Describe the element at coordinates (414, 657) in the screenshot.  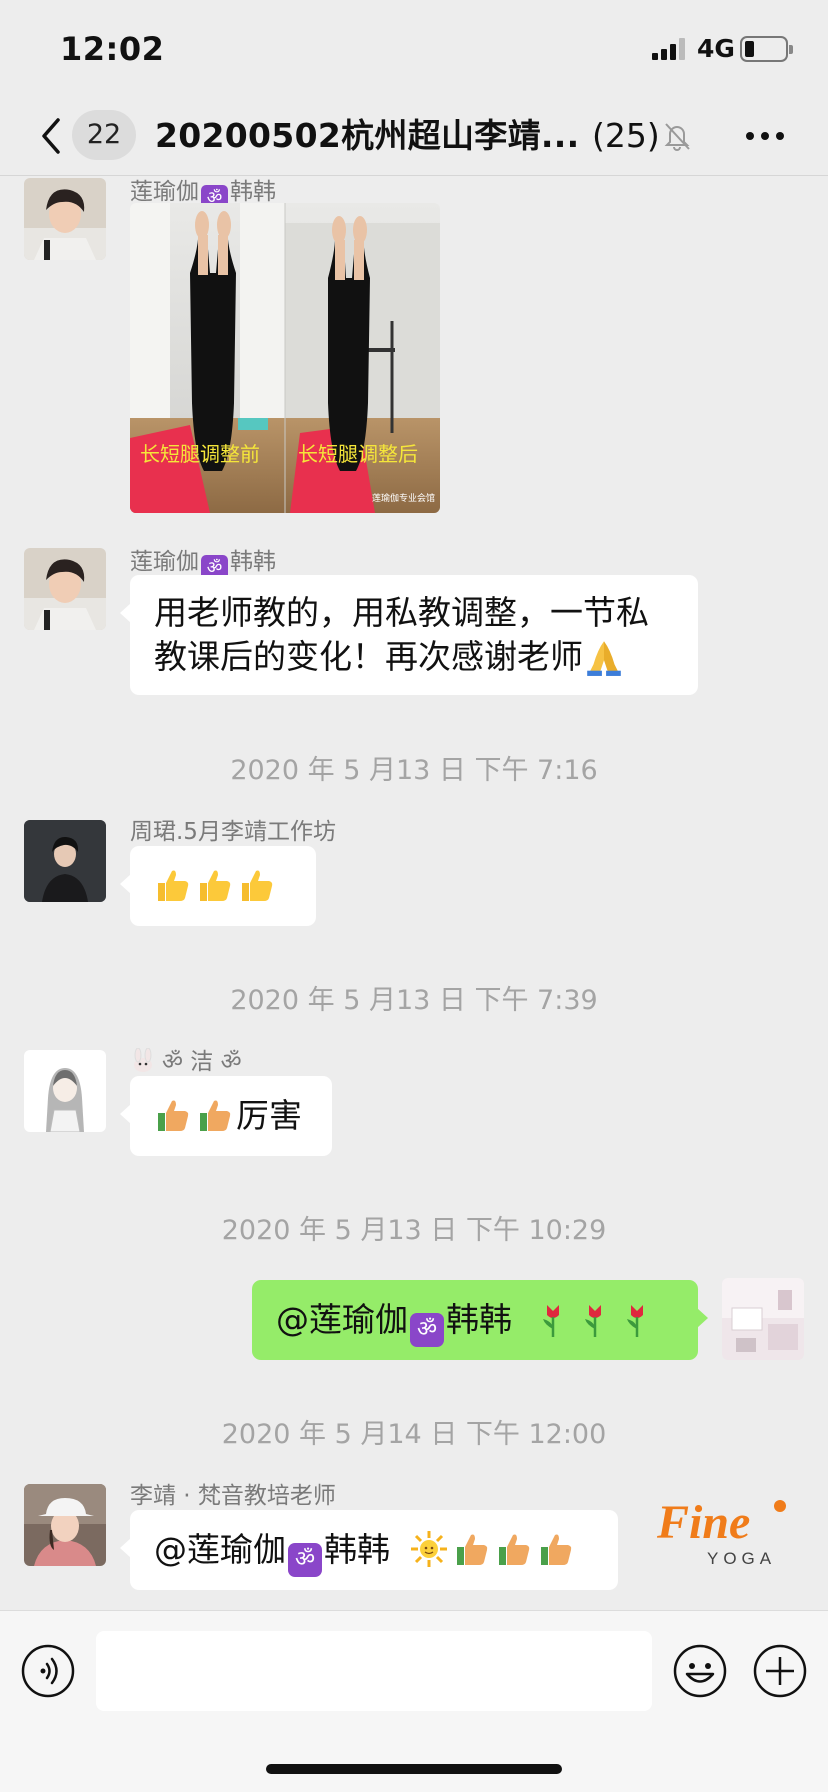
I see `message-text-line: 教课后的变化！再次感谢老师` at that location.